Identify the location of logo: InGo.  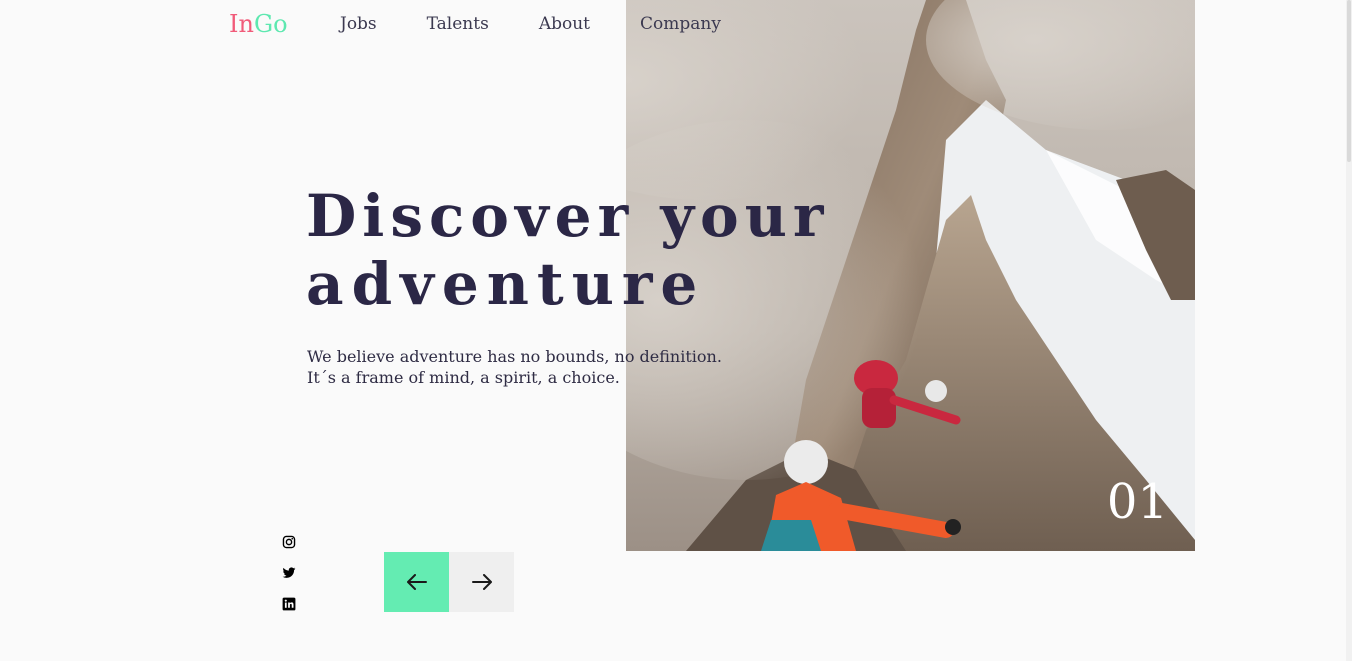
(258, 24).